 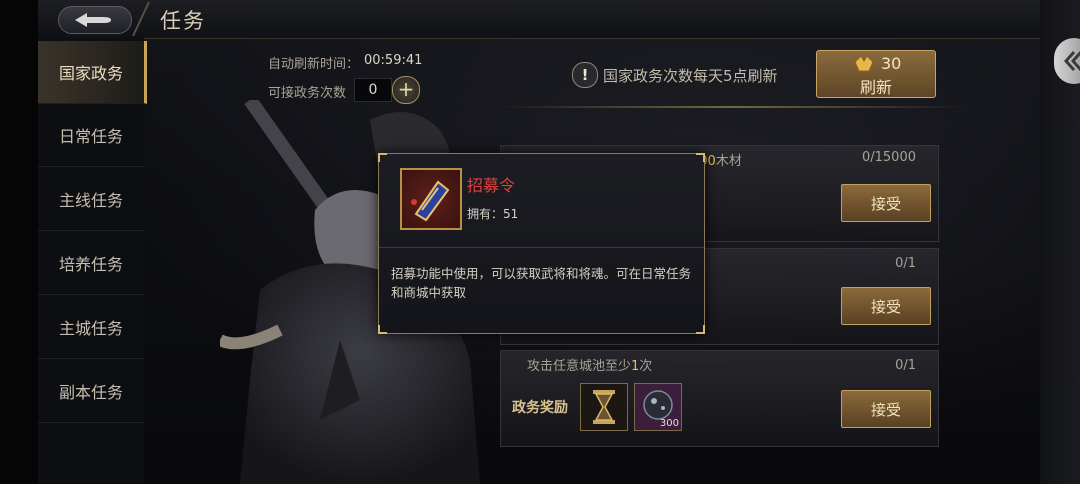 I want to click on refresh-cost-value: 30, so click(x=891, y=63).